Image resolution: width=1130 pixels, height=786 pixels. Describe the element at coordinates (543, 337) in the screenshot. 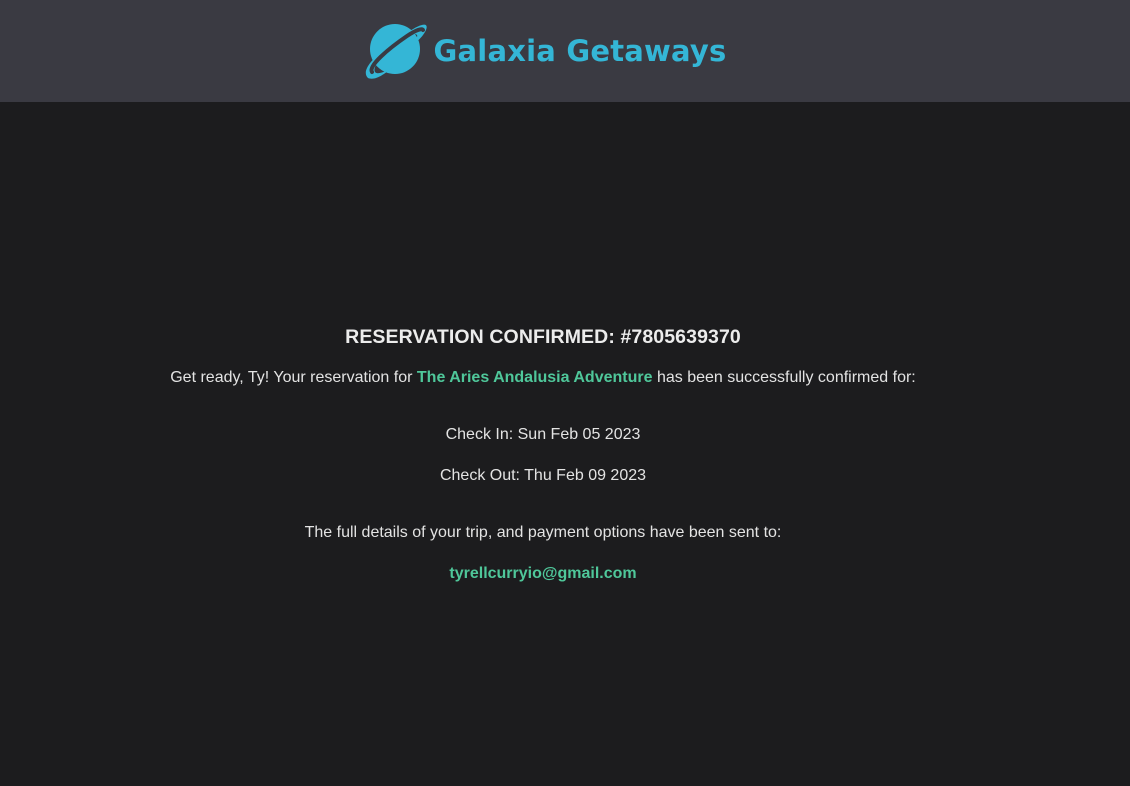

I see `confirmation-title: RESERVATION CONFIRMED: #7805639370` at that location.